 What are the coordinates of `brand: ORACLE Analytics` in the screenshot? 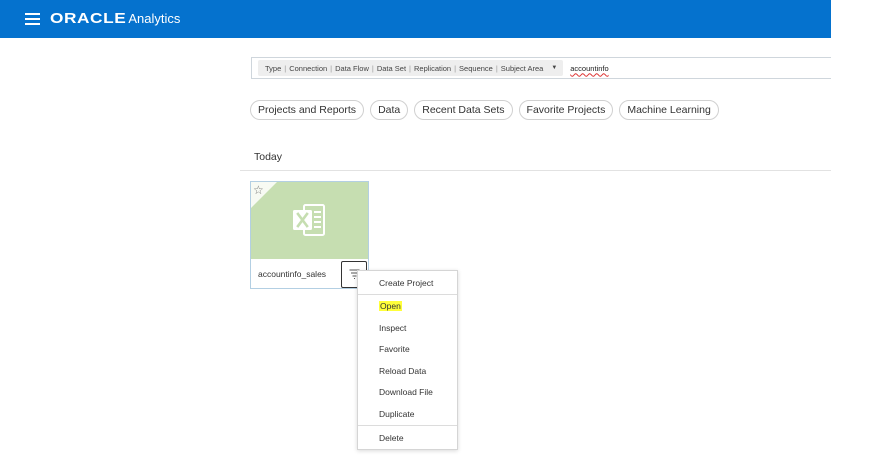 It's located at (115, 18).